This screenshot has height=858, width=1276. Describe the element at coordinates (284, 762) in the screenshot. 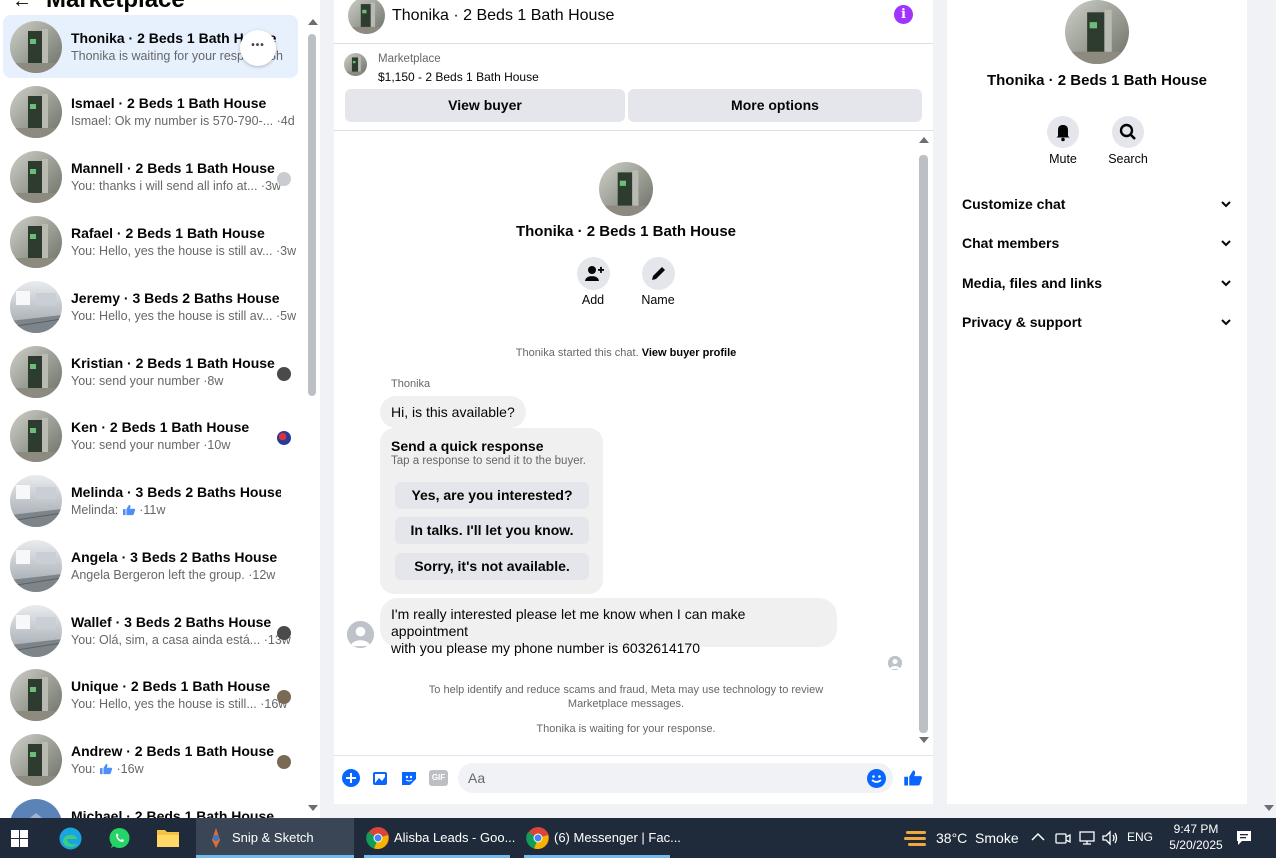

I see `seen-avatar-icon` at that location.